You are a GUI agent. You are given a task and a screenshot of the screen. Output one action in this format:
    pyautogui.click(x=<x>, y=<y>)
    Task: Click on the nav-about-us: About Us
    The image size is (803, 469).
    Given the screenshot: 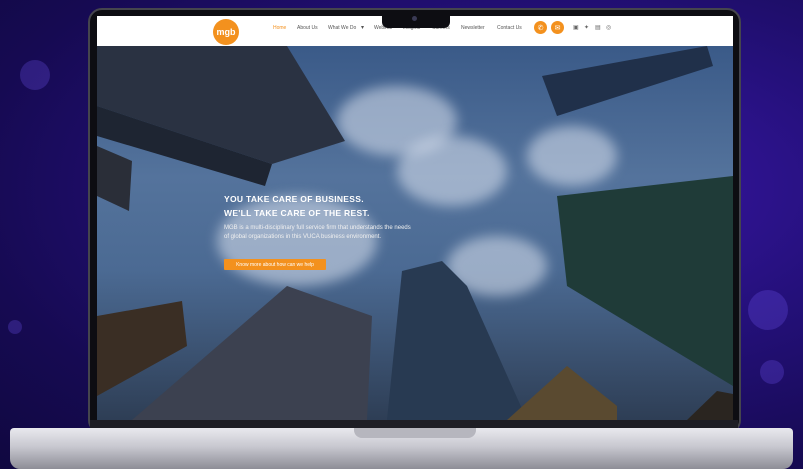 What is the action you would take?
    pyautogui.click(x=307, y=28)
    